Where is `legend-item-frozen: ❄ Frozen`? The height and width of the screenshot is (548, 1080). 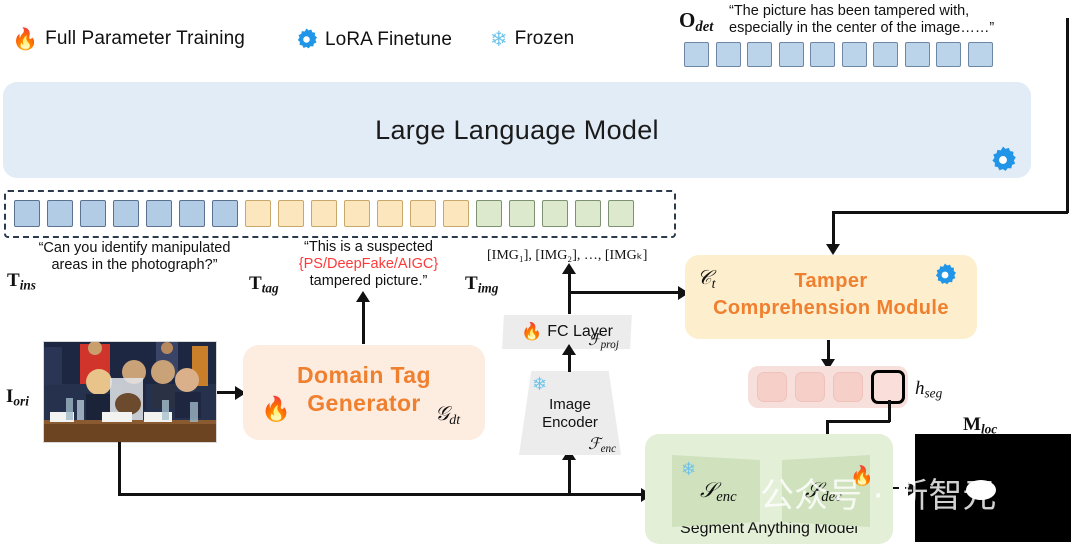
legend-item-frozen: ❄ Frozen is located at coordinates (532, 39).